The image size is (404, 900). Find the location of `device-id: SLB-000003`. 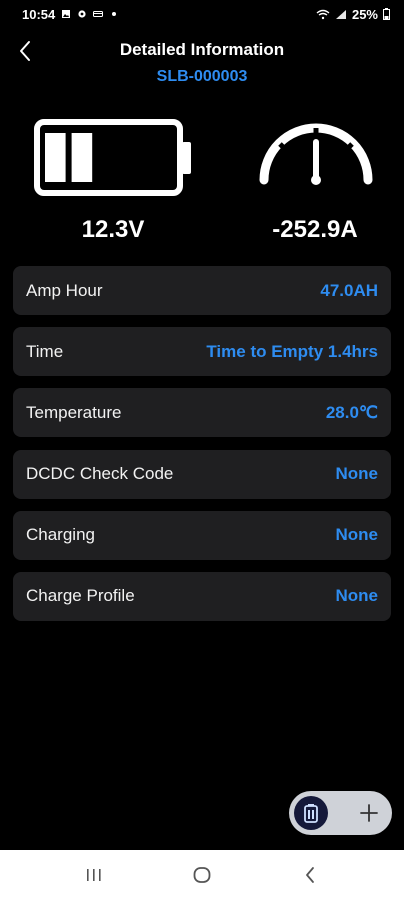

device-id: SLB-000003 is located at coordinates (202, 76).